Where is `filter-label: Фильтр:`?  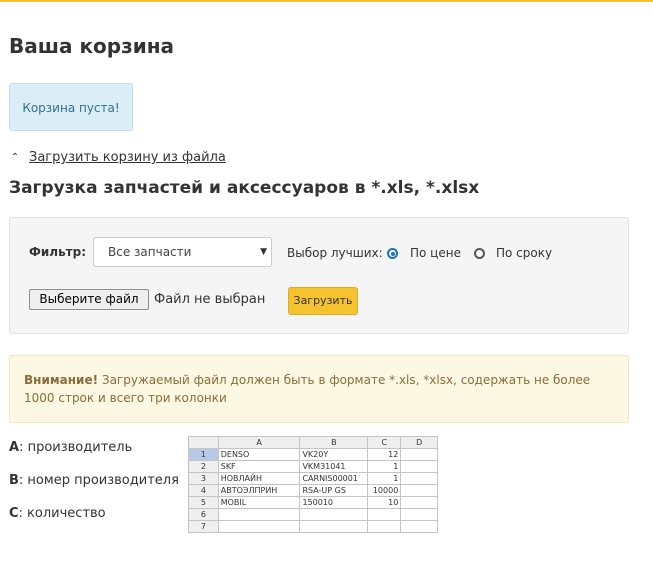
filter-label: Фильтр: is located at coordinates (58, 252).